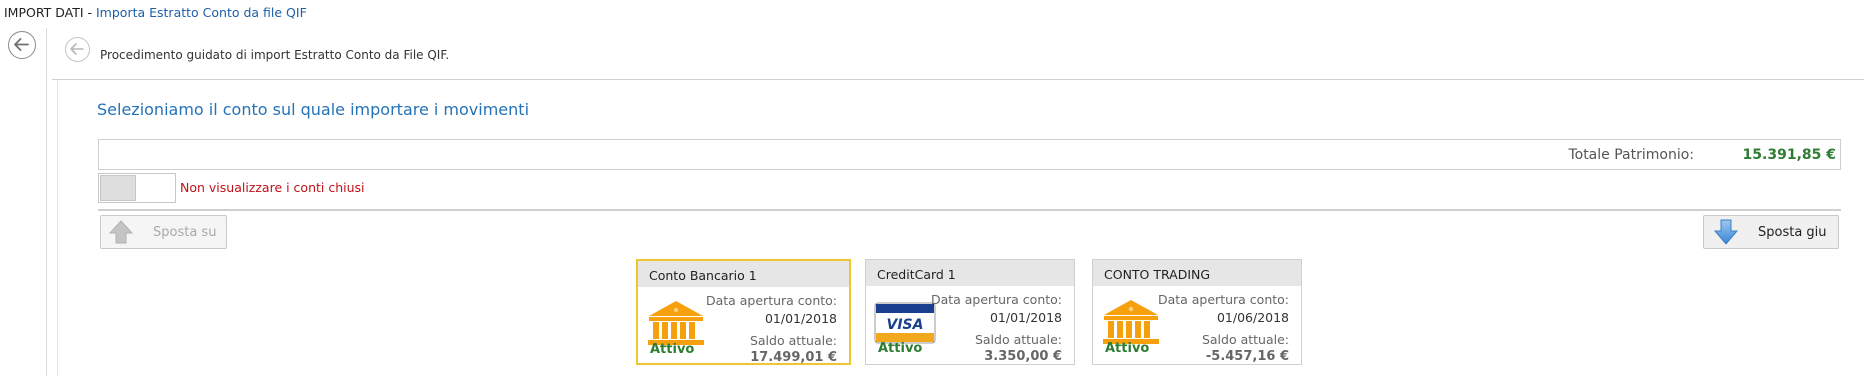 The image size is (1864, 376). I want to click on hide-closed-accounts-label: Non visualizzare i conti chiusi, so click(272, 187).